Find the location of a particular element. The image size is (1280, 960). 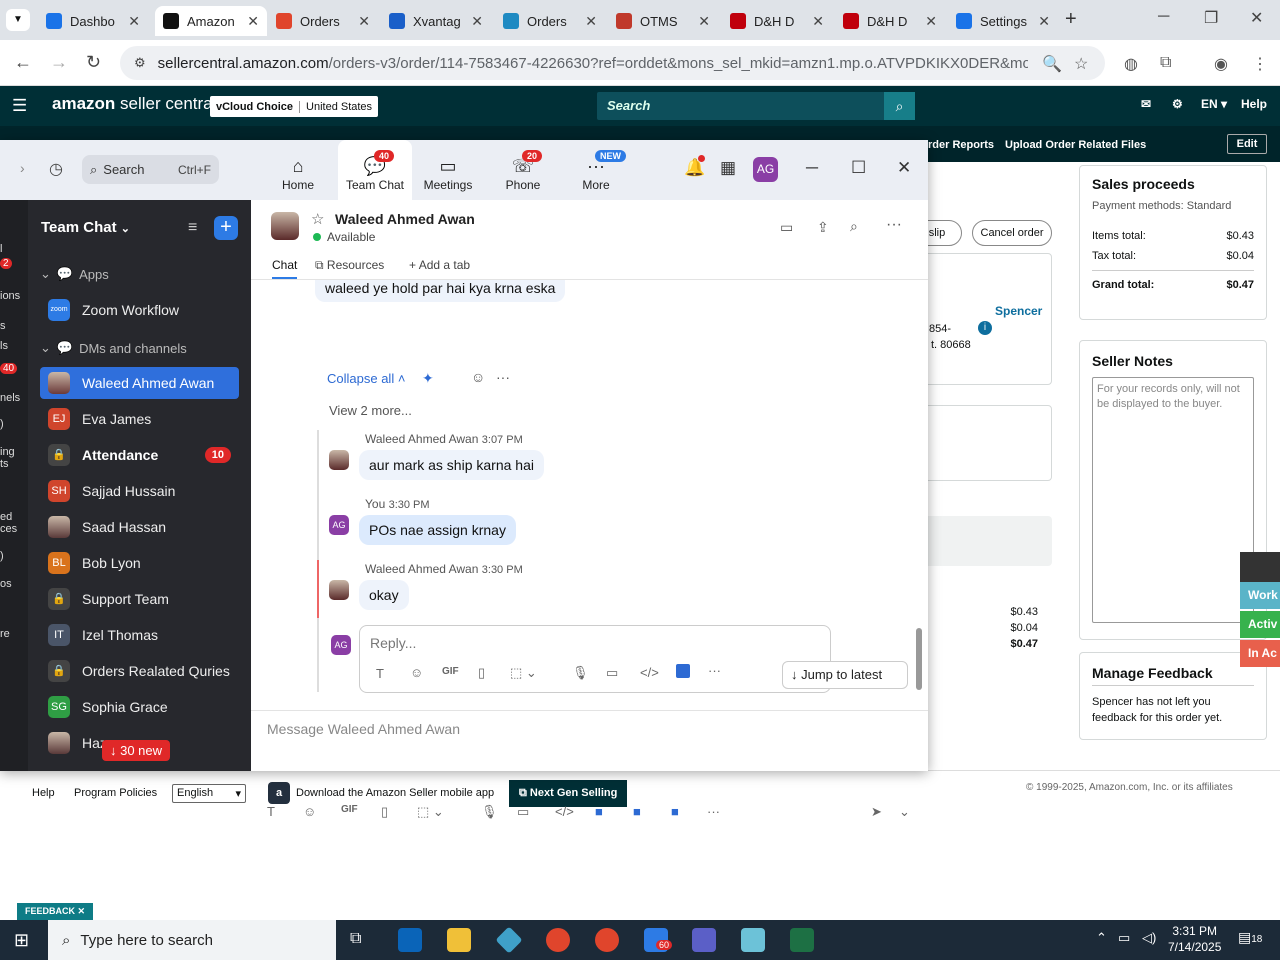

contact-name: Waleed Ahmed Awan is located at coordinates (405, 219).